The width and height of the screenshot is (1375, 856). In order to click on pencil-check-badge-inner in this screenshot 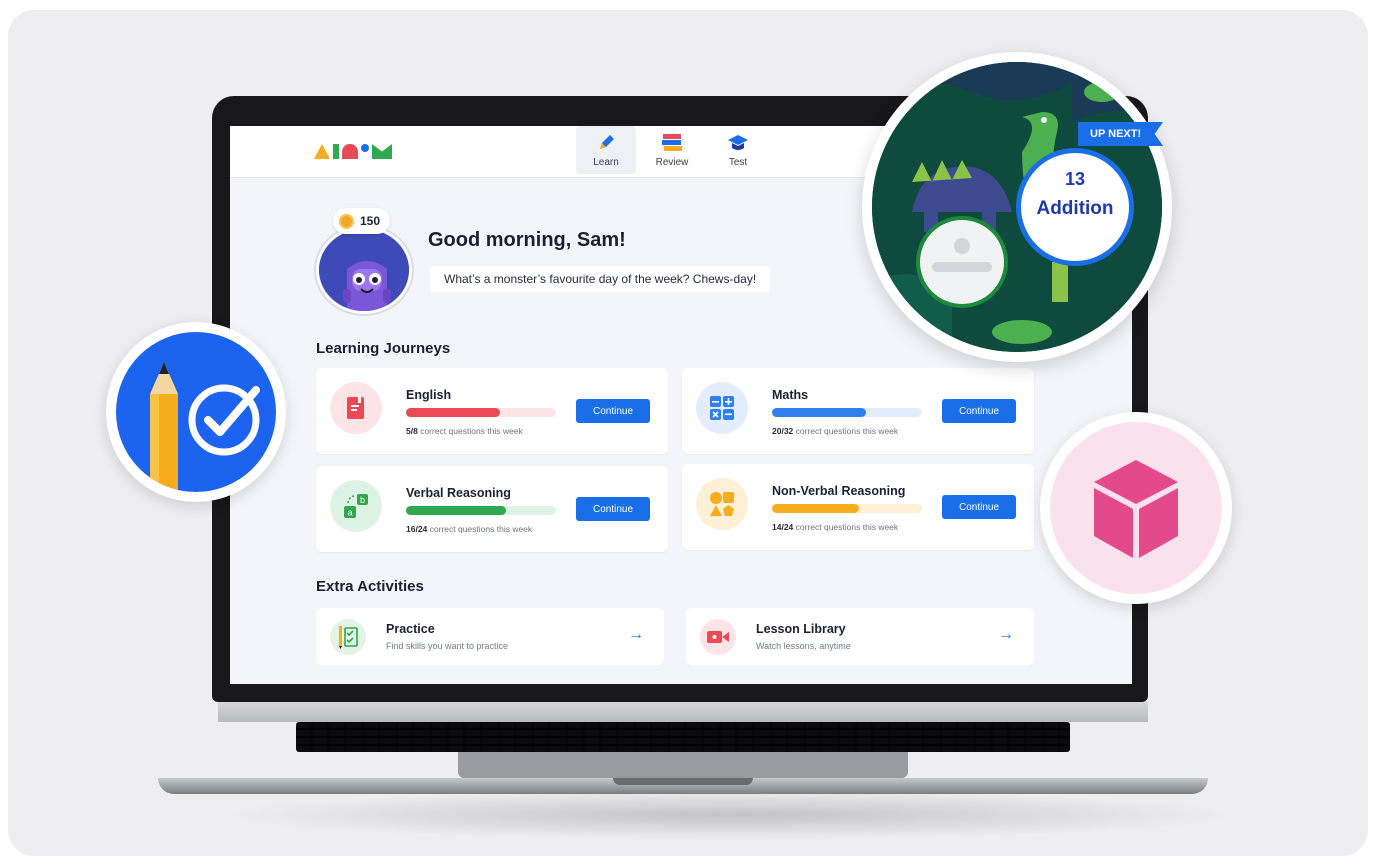, I will do `click(196, 412)`.